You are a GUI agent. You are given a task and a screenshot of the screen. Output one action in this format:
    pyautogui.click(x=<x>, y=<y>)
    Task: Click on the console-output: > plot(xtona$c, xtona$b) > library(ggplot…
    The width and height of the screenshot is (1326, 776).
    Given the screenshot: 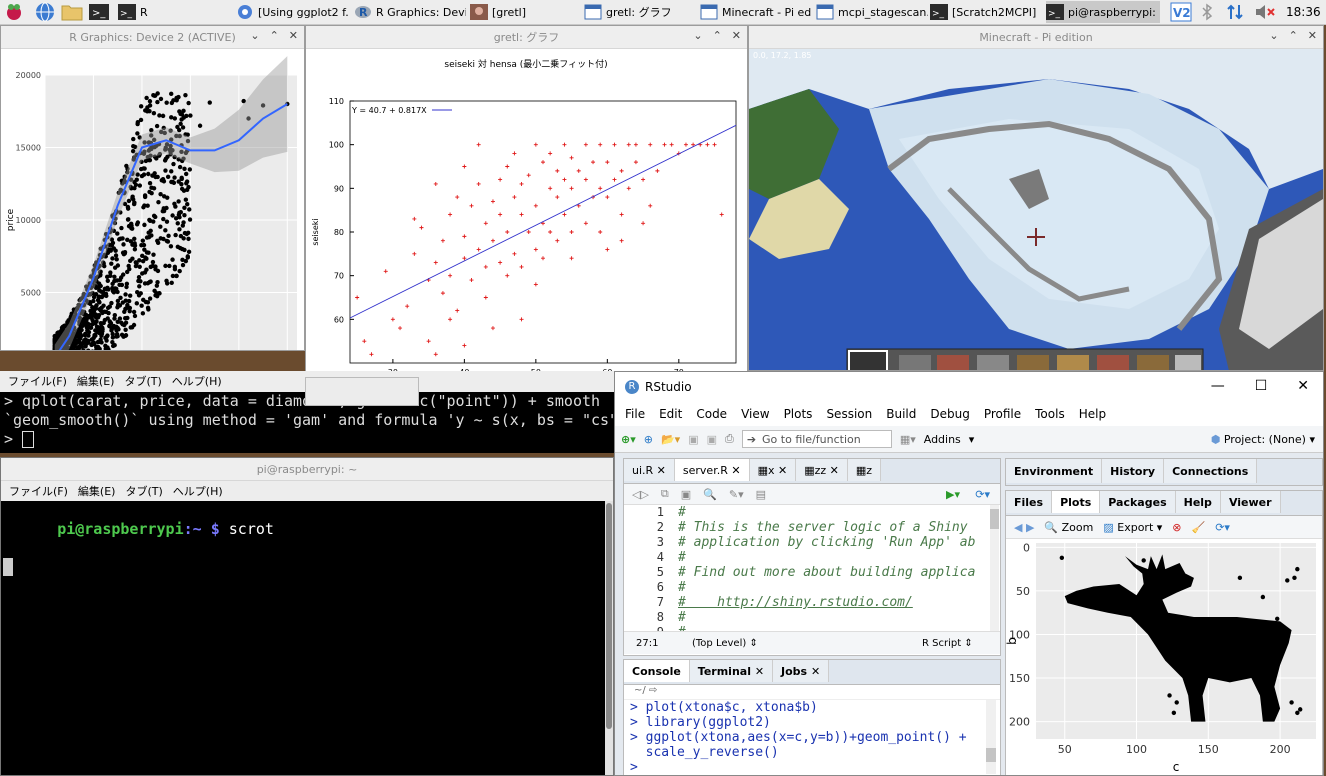 What is the action you would take?
    pyautogui.click(x=808, y=737)
    